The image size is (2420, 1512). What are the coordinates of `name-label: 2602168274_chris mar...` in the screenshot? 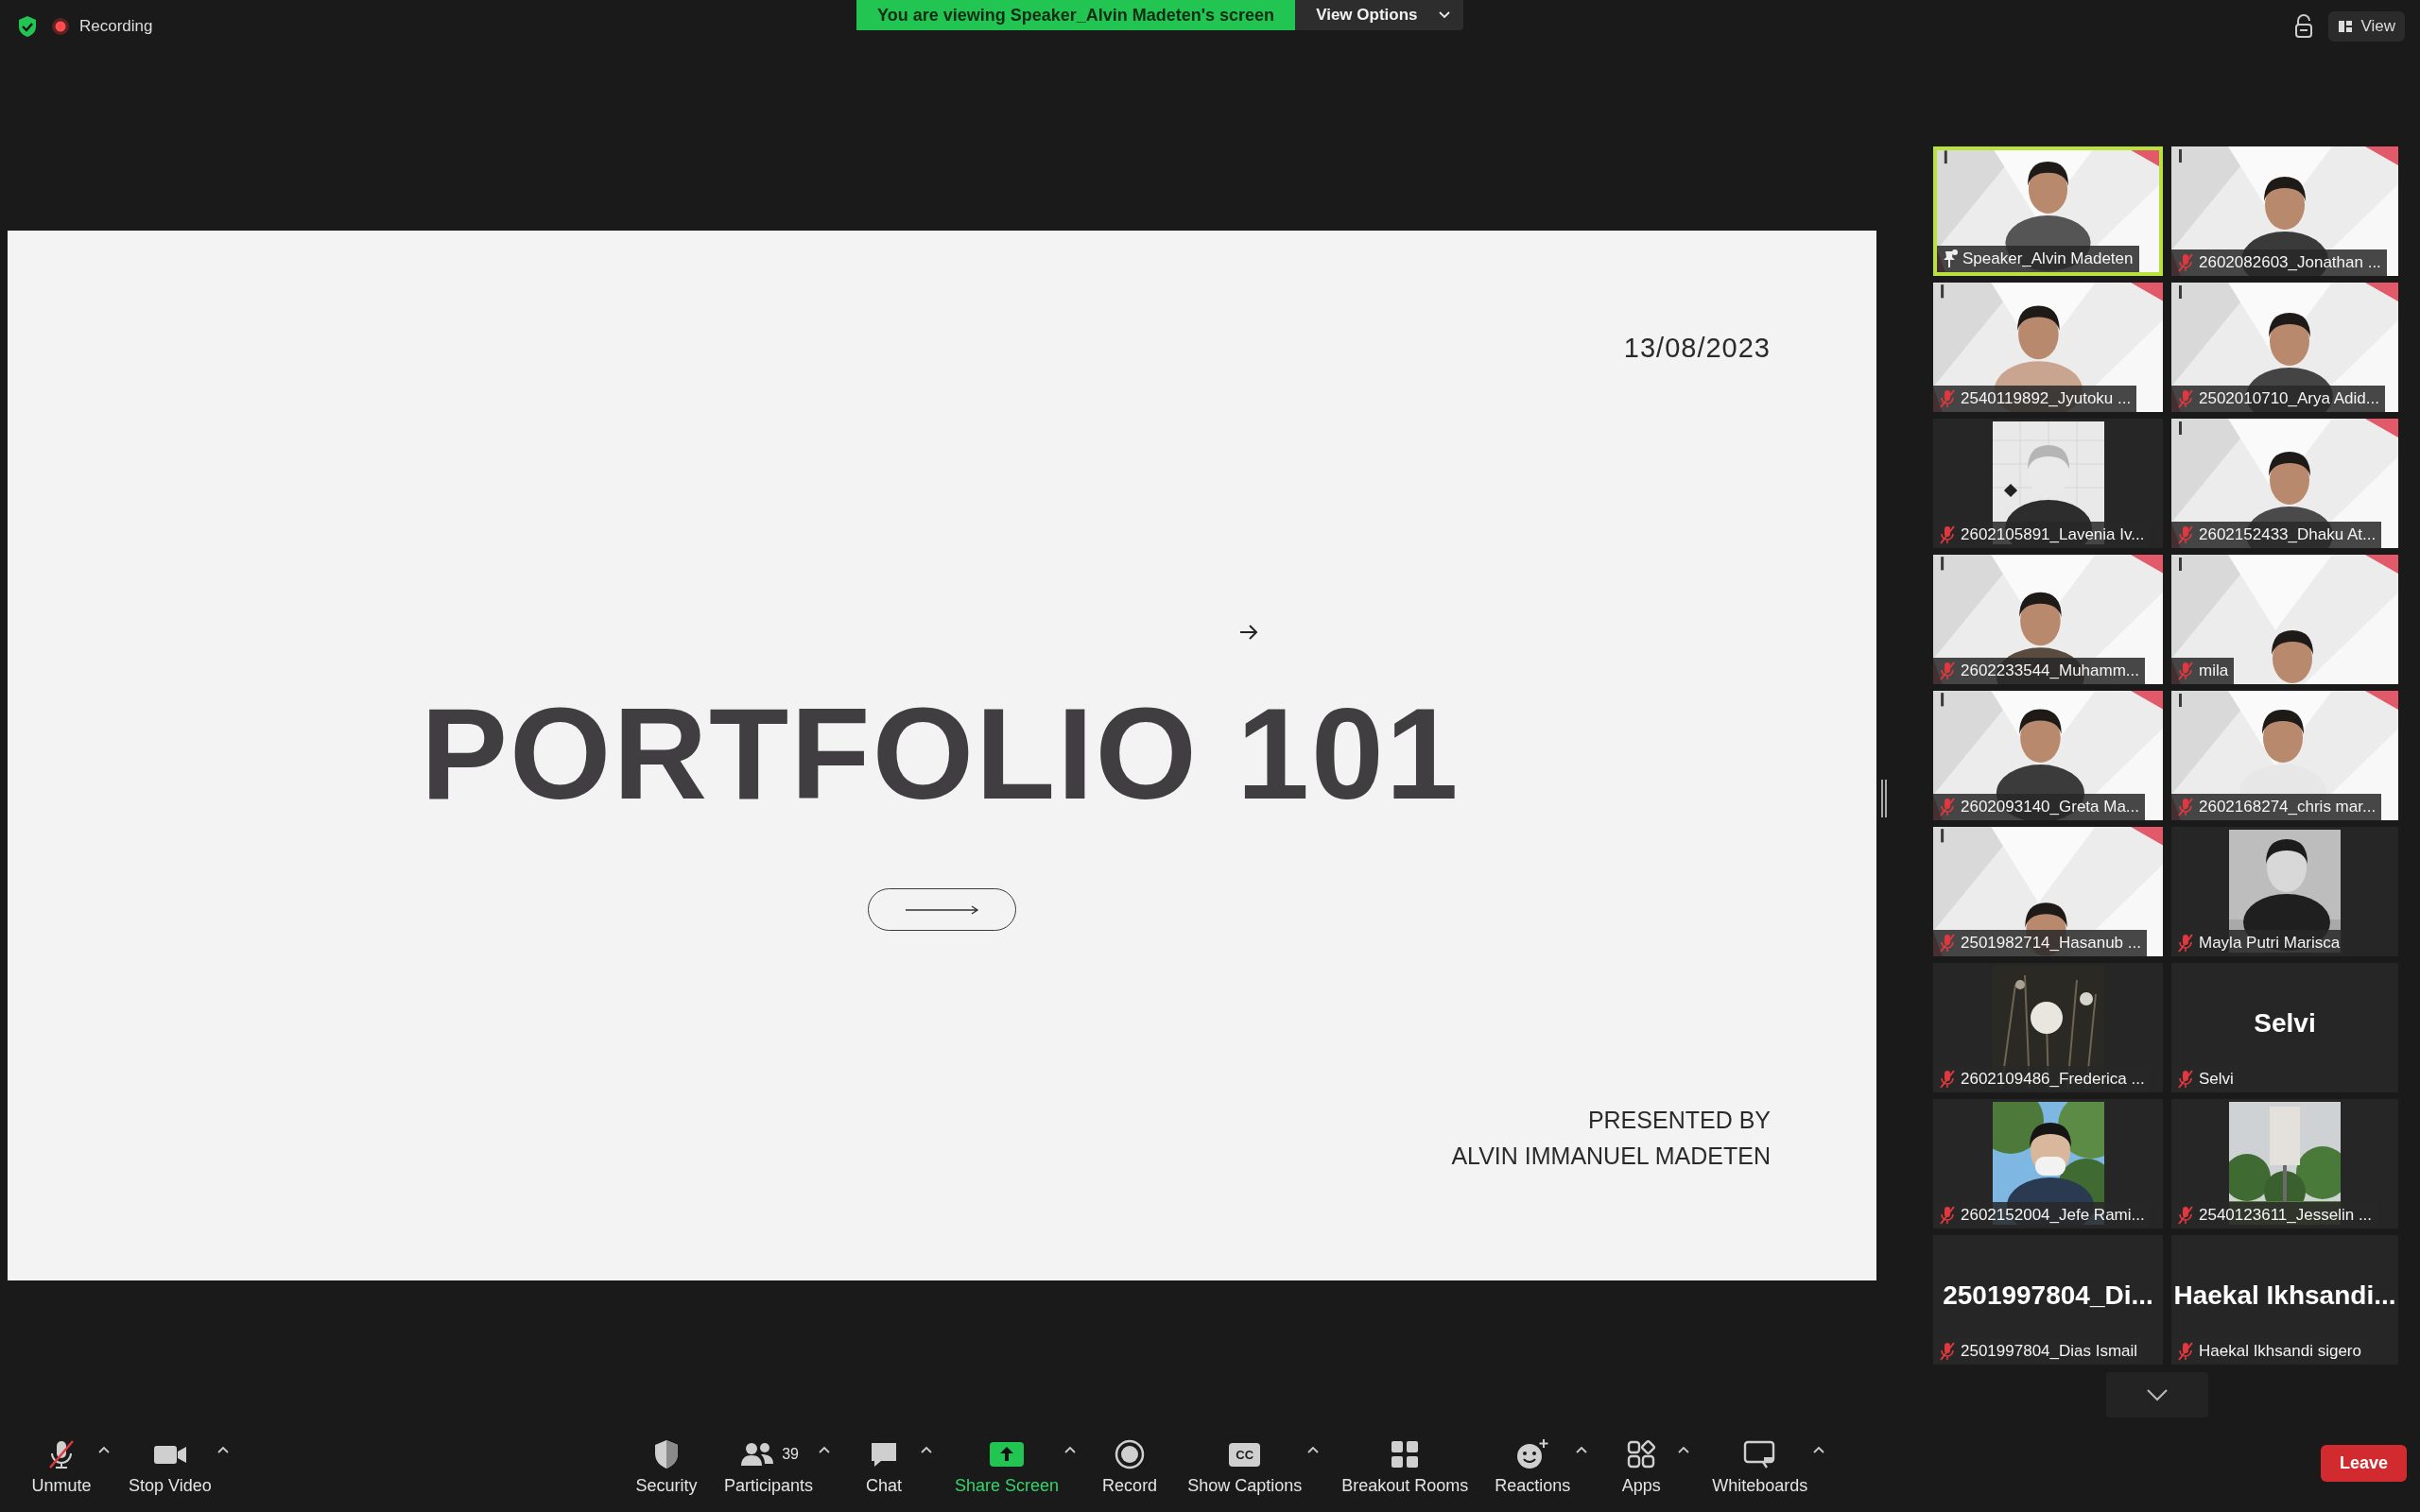 It's located at (2276, 807).